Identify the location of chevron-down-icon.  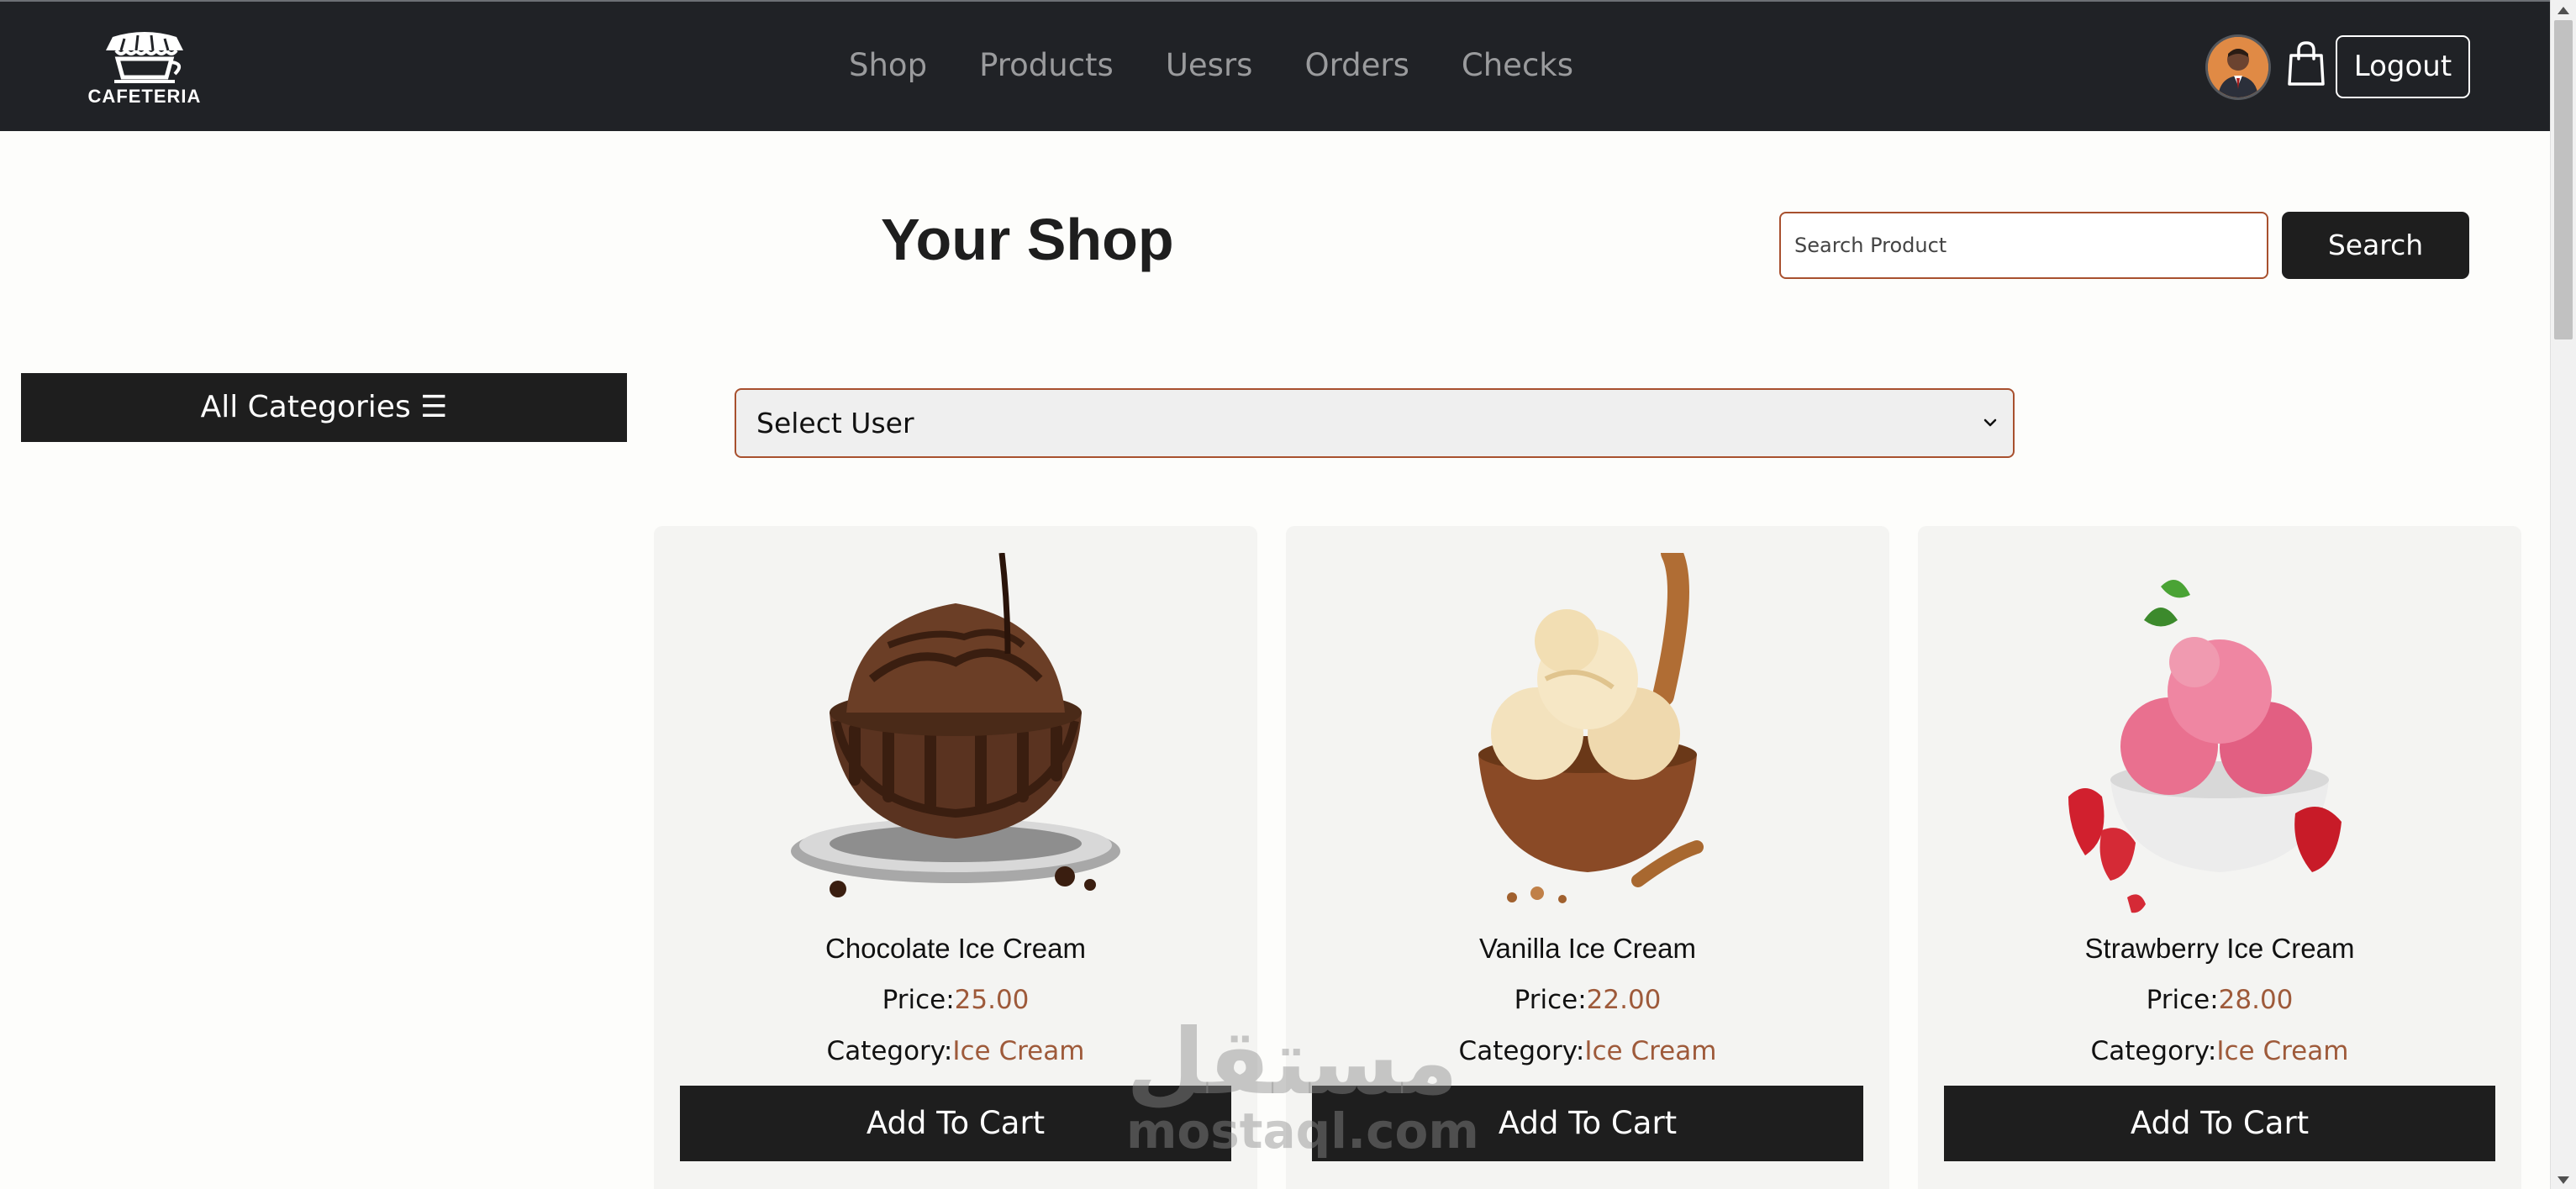
(1990, 423).